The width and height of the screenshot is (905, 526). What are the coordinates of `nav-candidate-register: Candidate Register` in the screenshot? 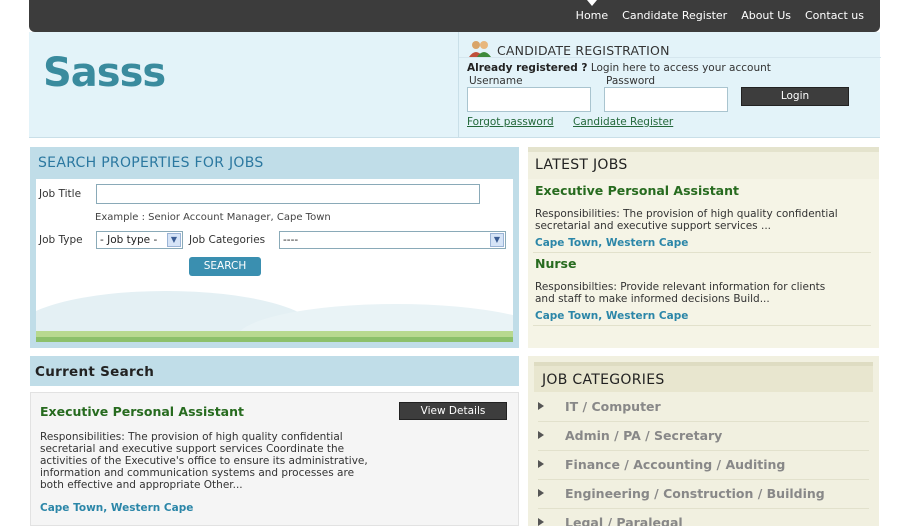 It's located at (674, 15).